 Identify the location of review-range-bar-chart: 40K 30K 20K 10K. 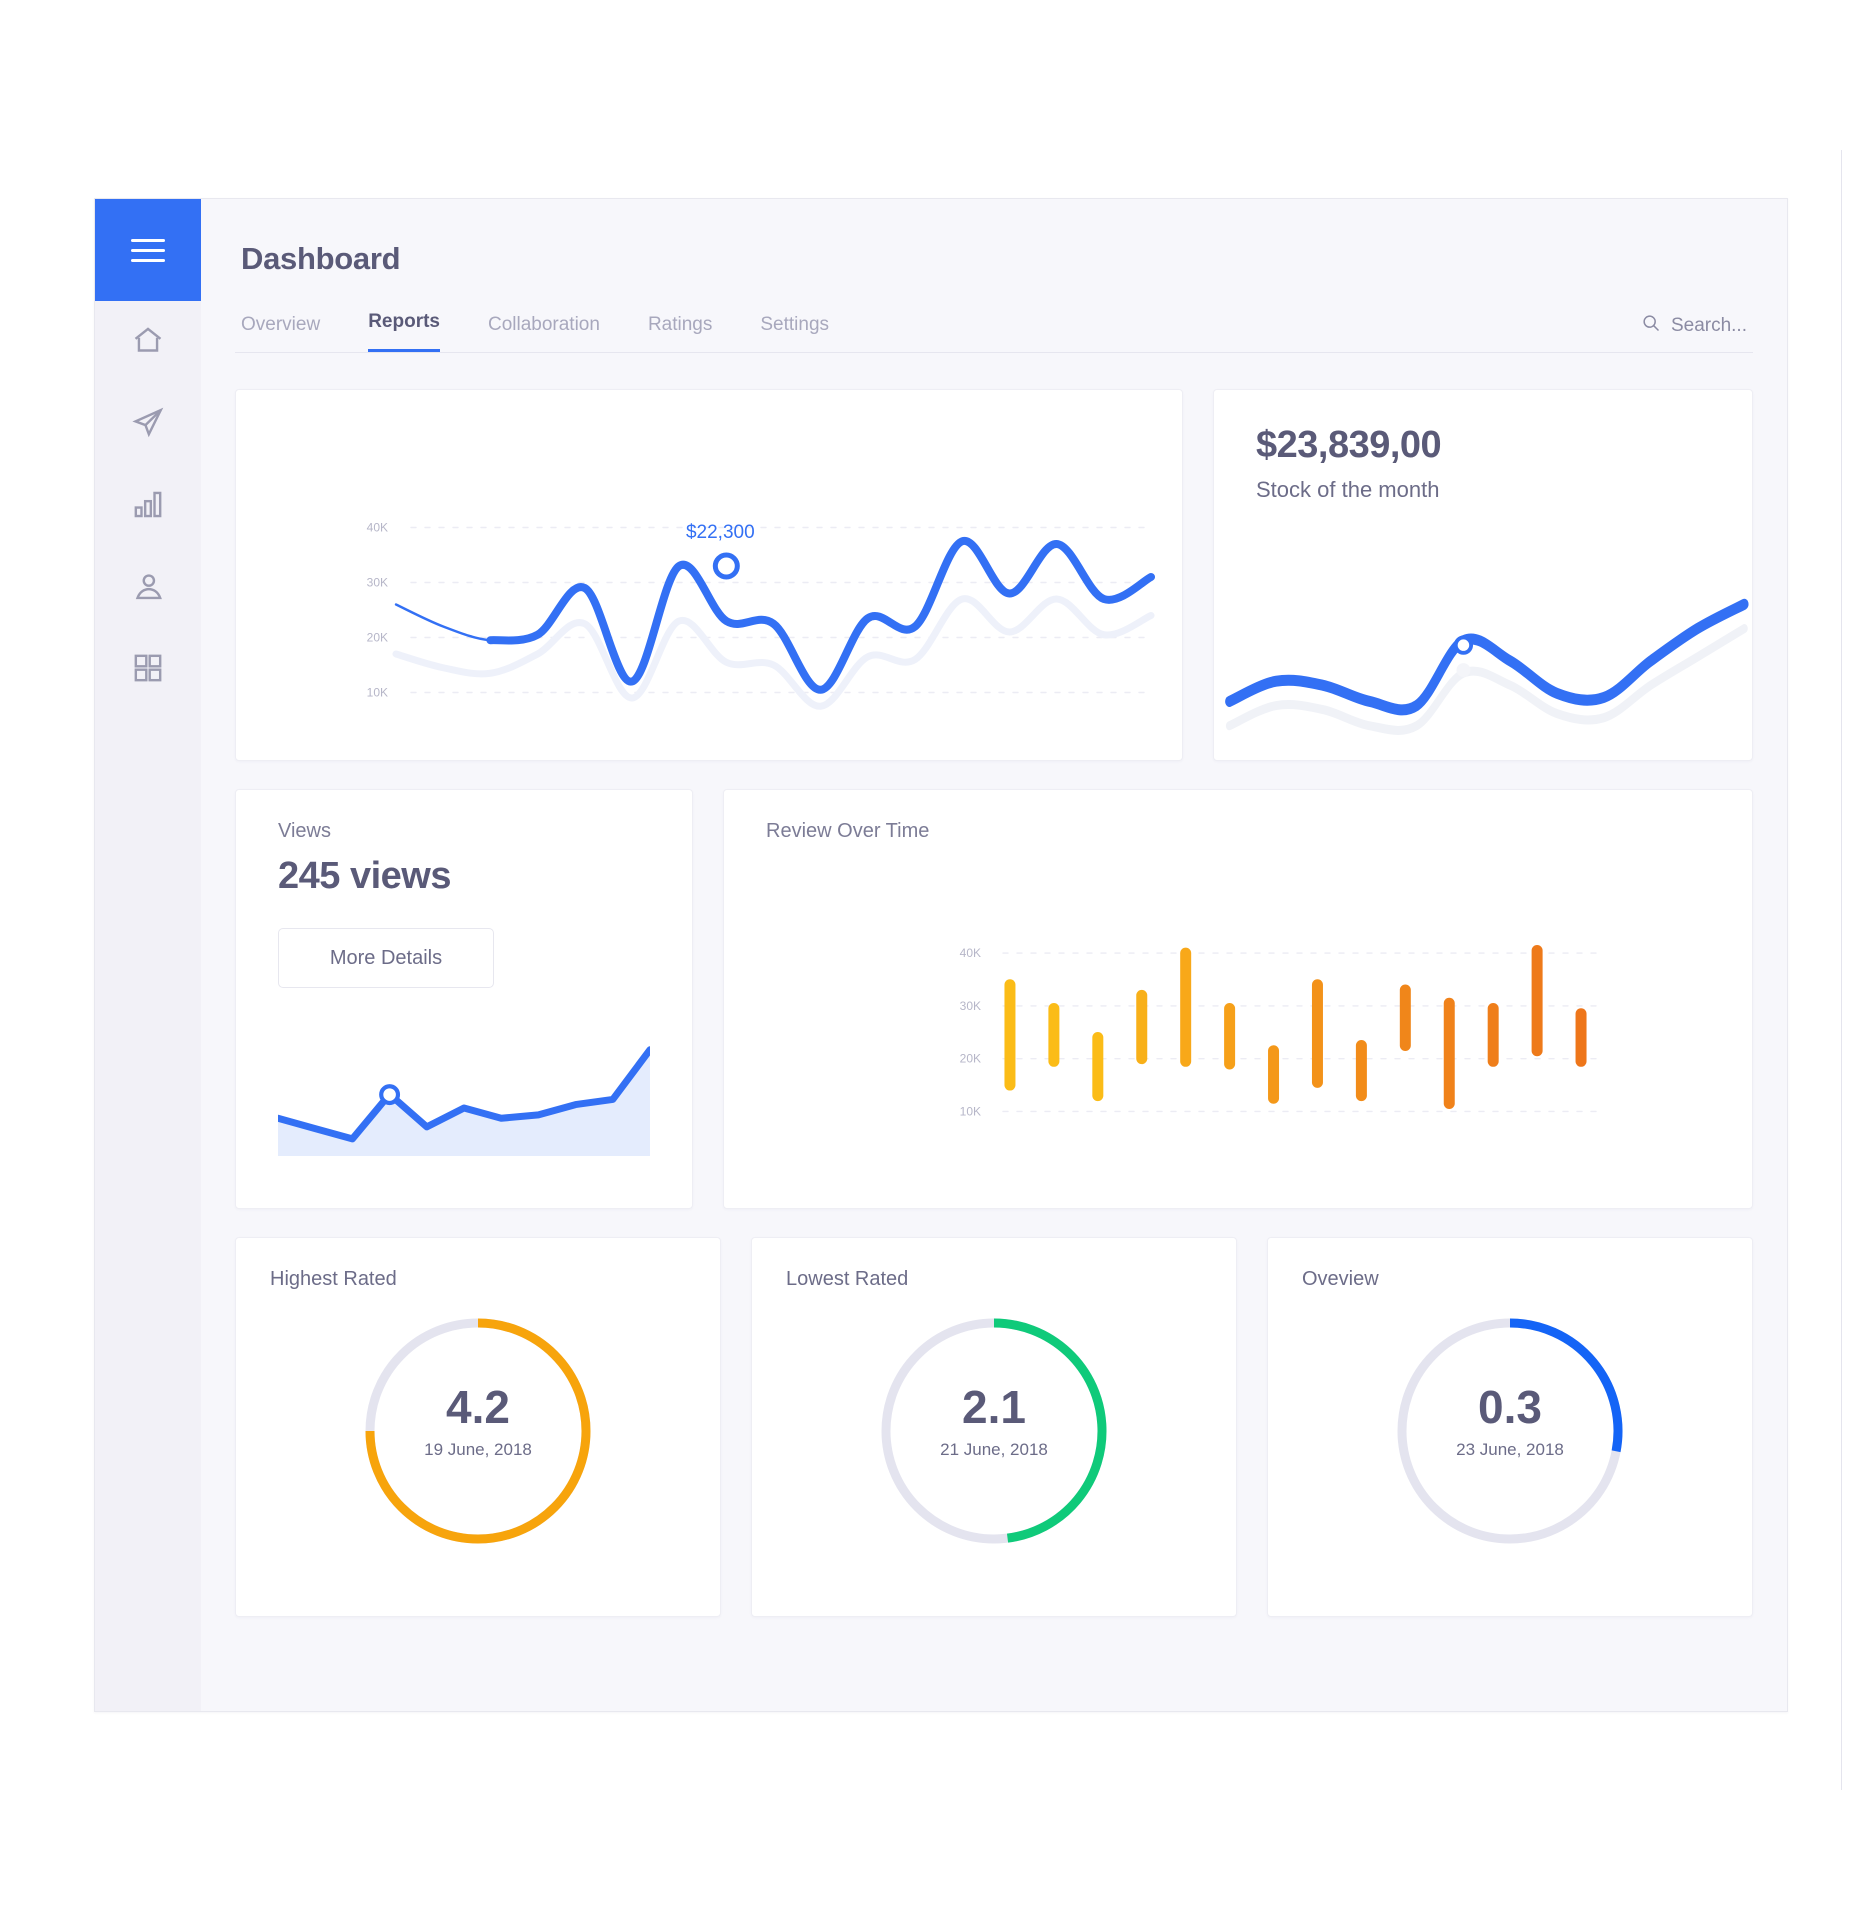
(1282, 1031).